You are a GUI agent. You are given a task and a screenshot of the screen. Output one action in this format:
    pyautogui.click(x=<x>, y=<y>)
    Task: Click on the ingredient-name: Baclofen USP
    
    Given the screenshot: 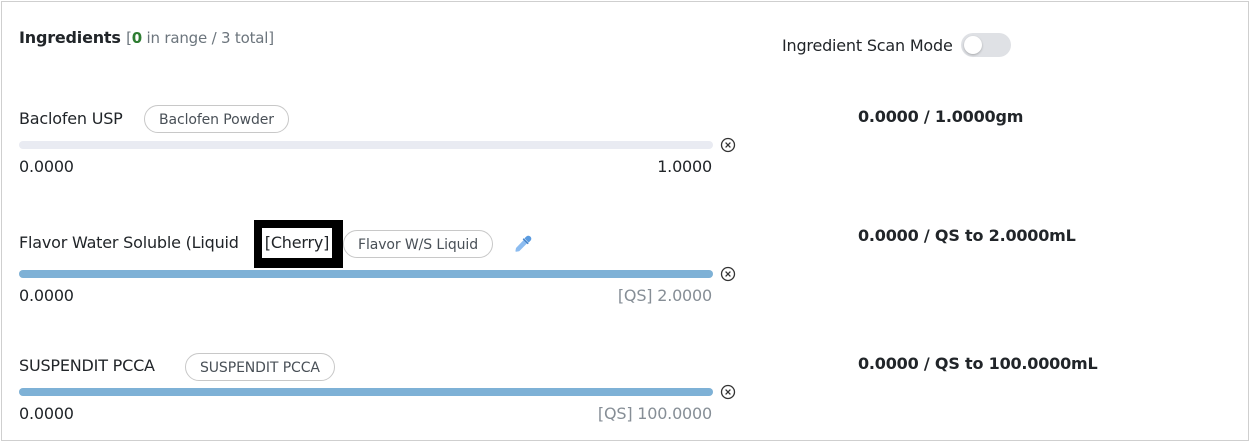 What is the action you would take?
    pyautogui.click(x=71, y=118)
    